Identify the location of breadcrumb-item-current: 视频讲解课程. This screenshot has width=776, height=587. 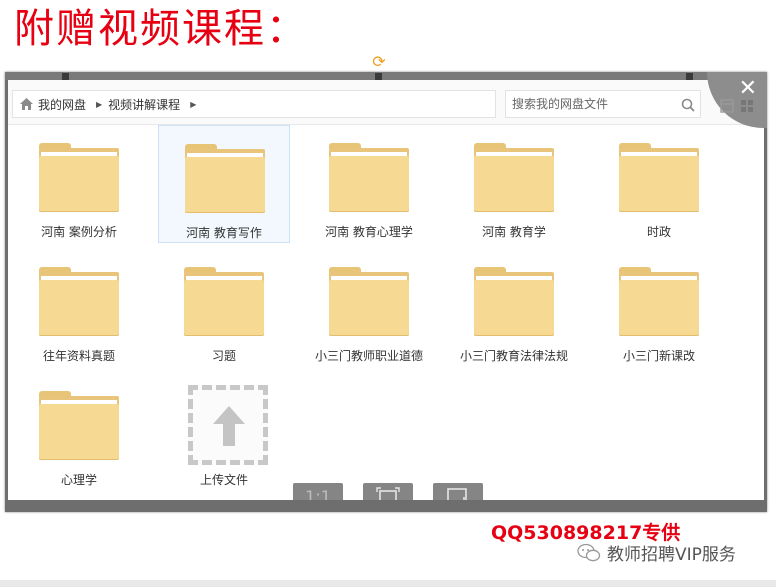
(144, 104).